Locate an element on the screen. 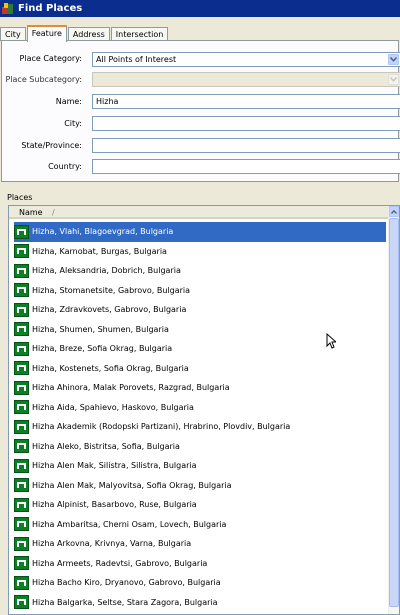 Image resolution: width=400 pixels, height=615 pixels. list-item-label: Hizha, Karnobat, Burgas, Bulgaria is located at coordinates (99, 251).